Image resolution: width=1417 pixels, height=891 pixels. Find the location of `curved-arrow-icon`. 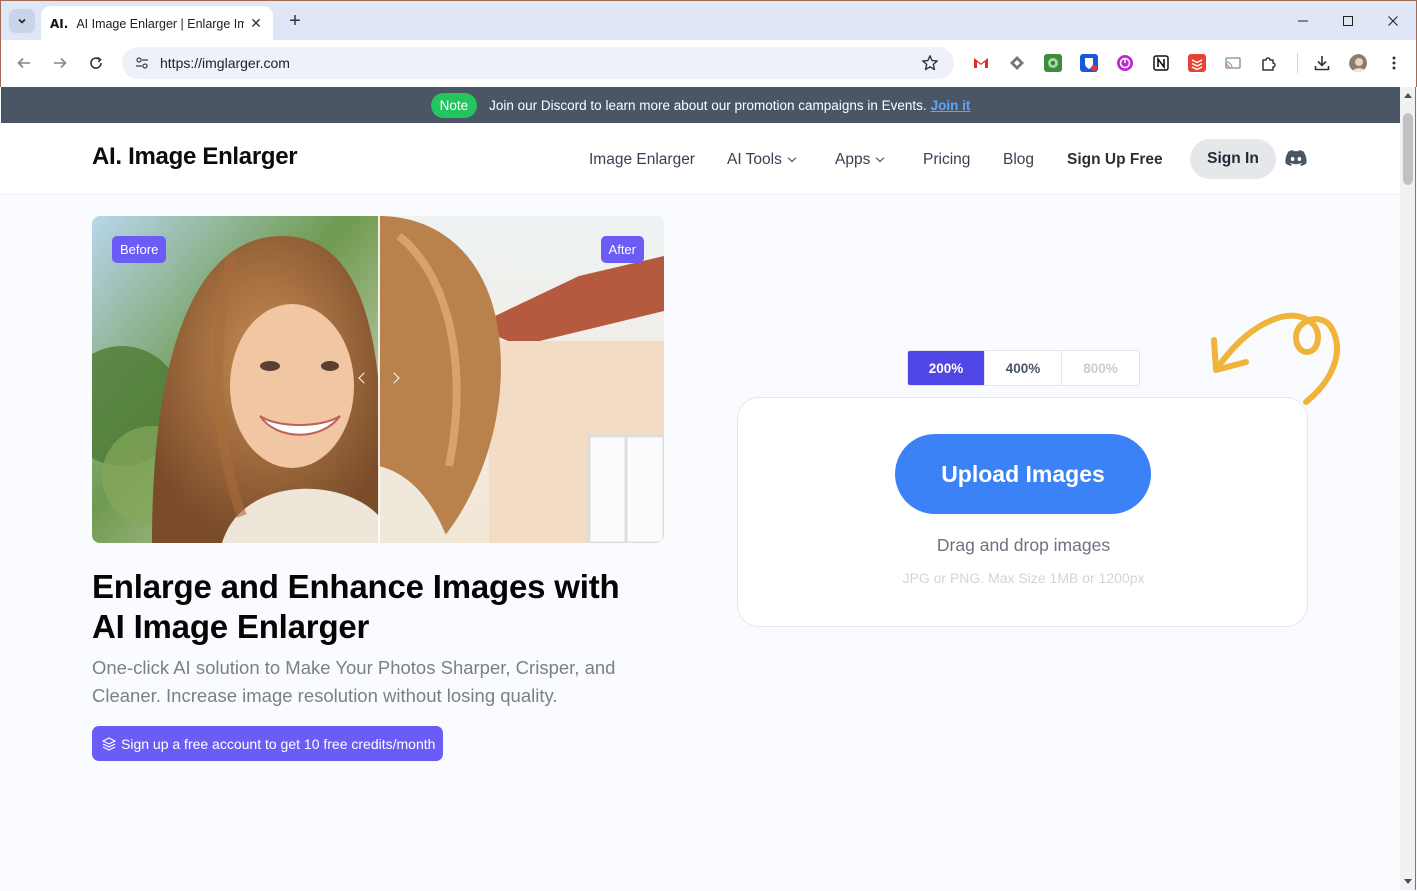

curved-arrow-icon is located at coordinates (1275, 358).